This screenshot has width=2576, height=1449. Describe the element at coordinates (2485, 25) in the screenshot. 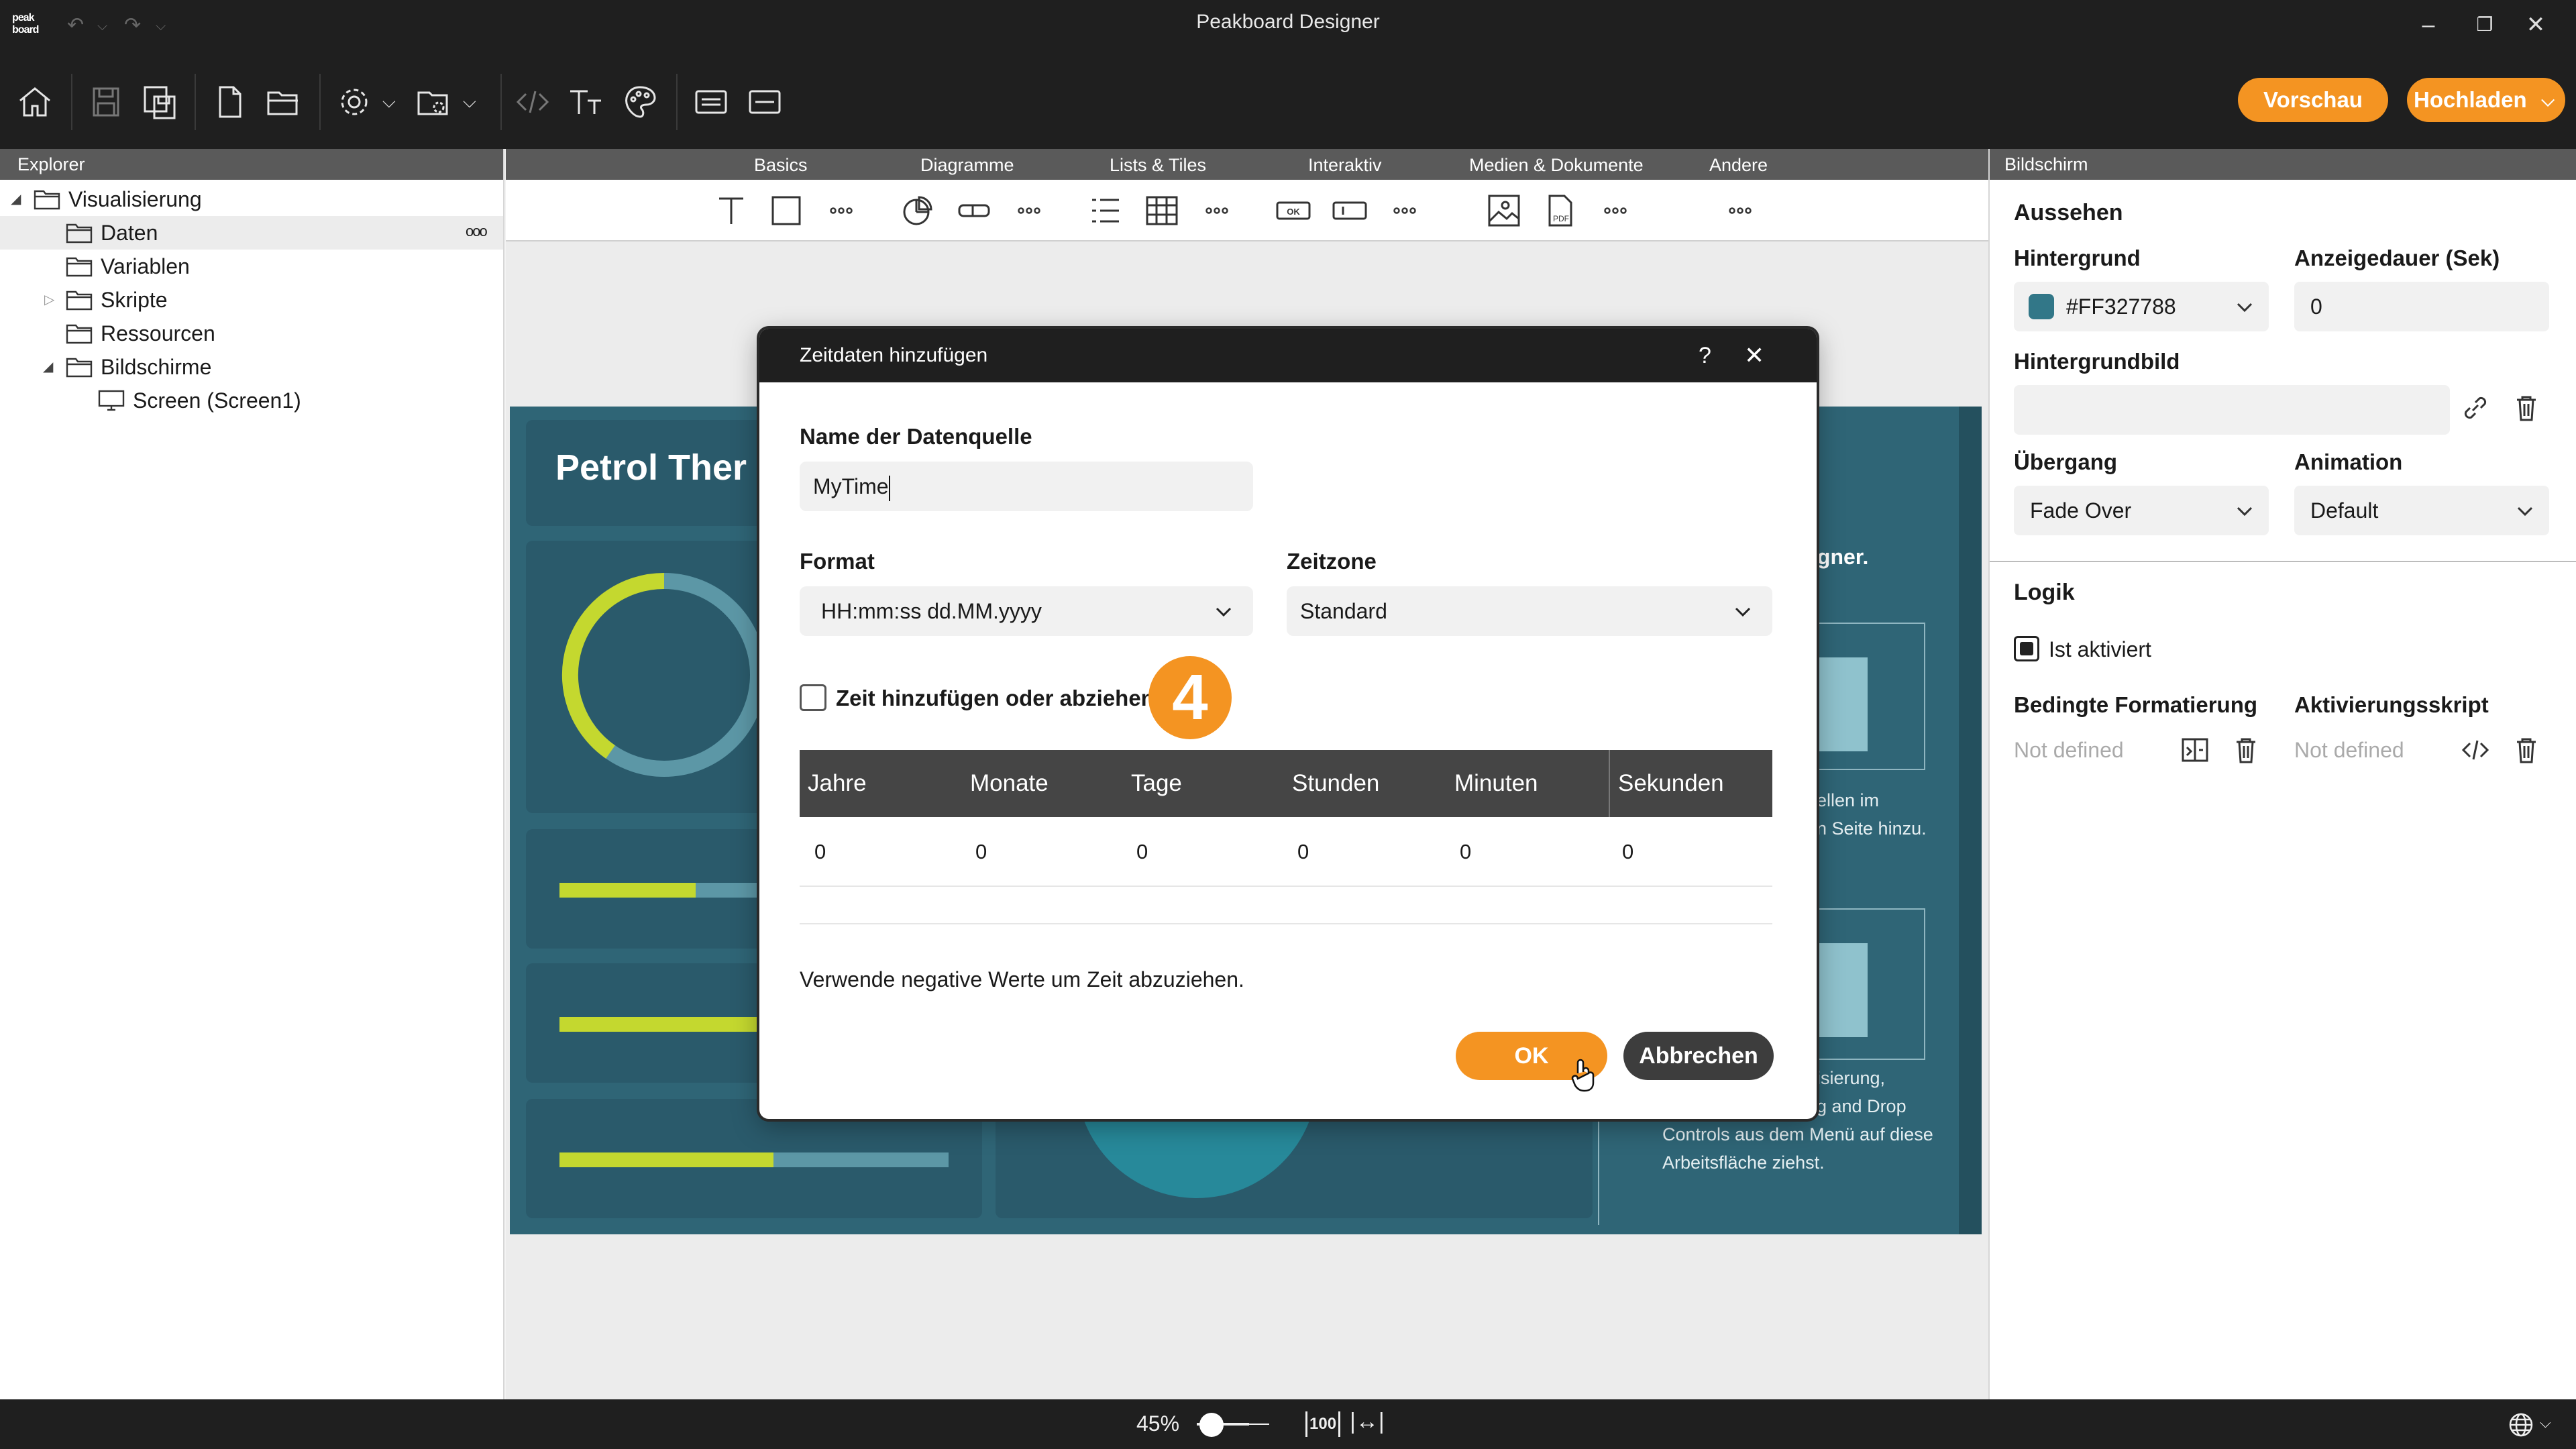

I see `restore-button: ❐` at that location.